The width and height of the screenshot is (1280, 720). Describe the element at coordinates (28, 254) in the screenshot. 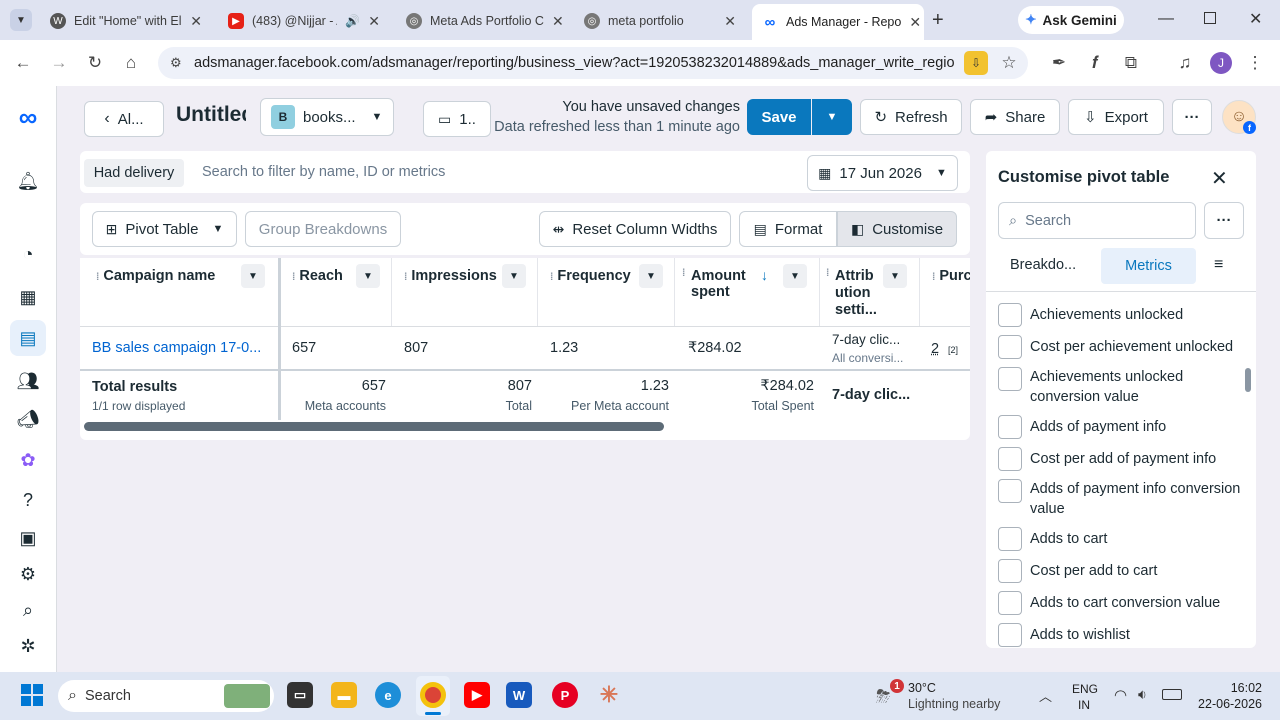

I see `gauge-icon: ◔` at that location.